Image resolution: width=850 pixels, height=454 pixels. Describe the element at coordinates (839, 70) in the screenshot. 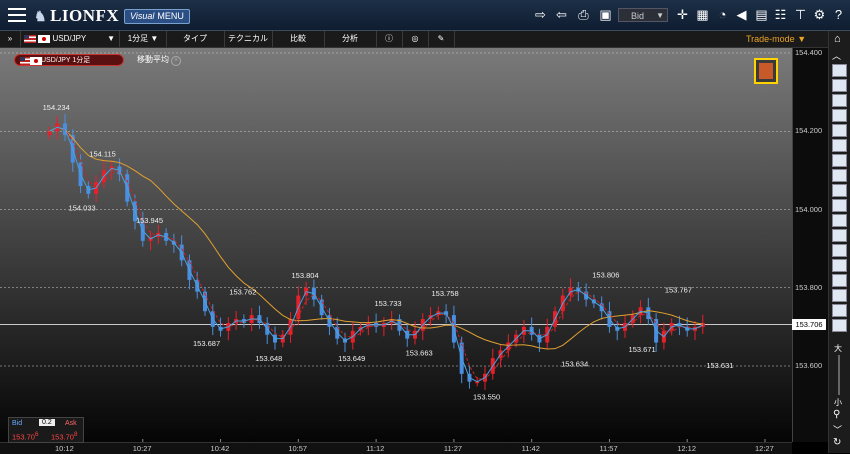

I see `cursor-tool-icon` at that location.